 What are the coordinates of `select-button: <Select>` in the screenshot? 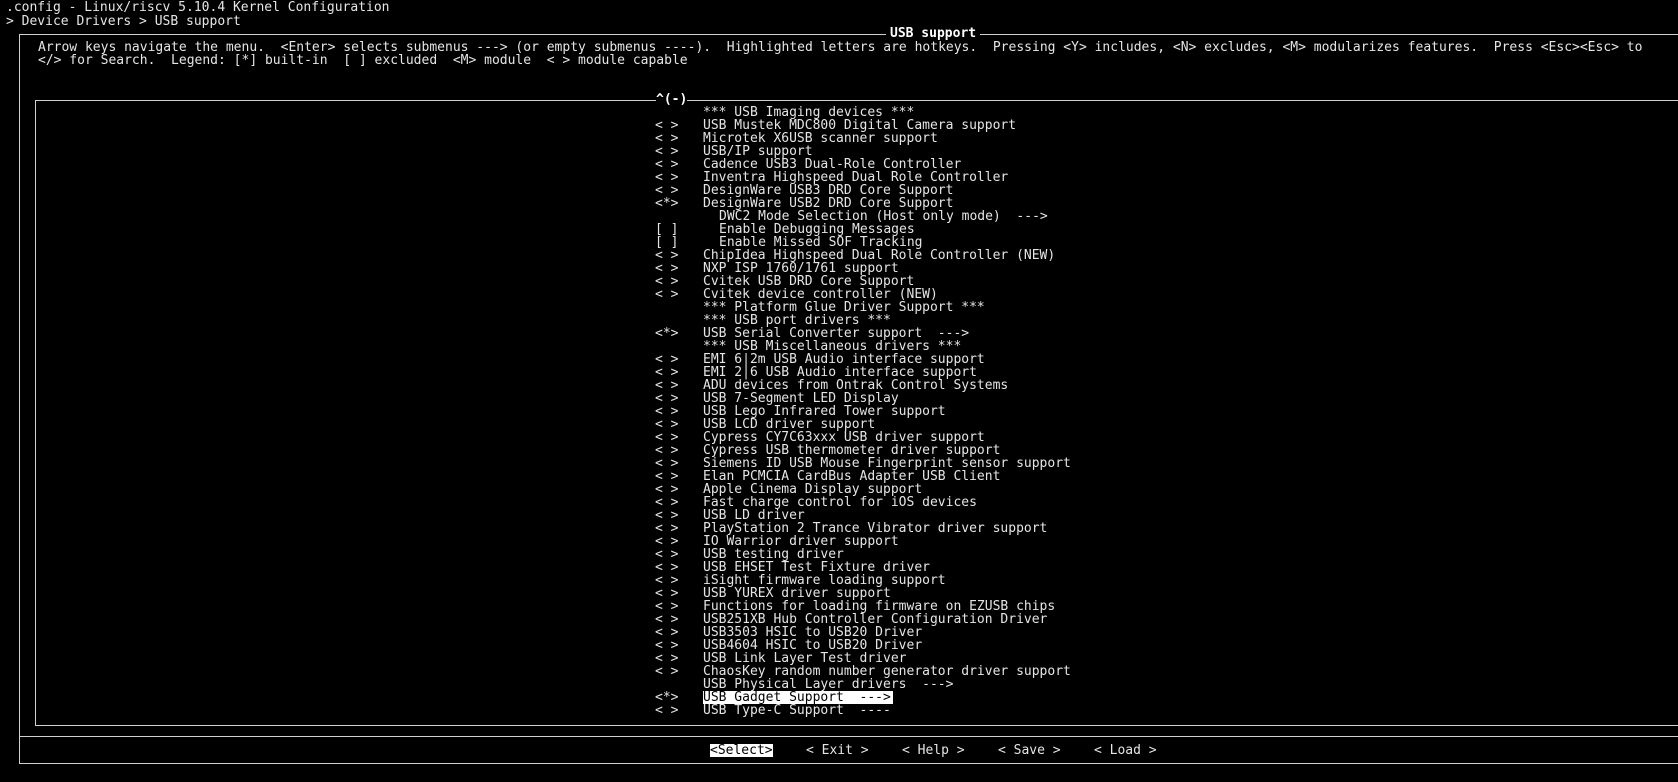 It's located at (741, 750).